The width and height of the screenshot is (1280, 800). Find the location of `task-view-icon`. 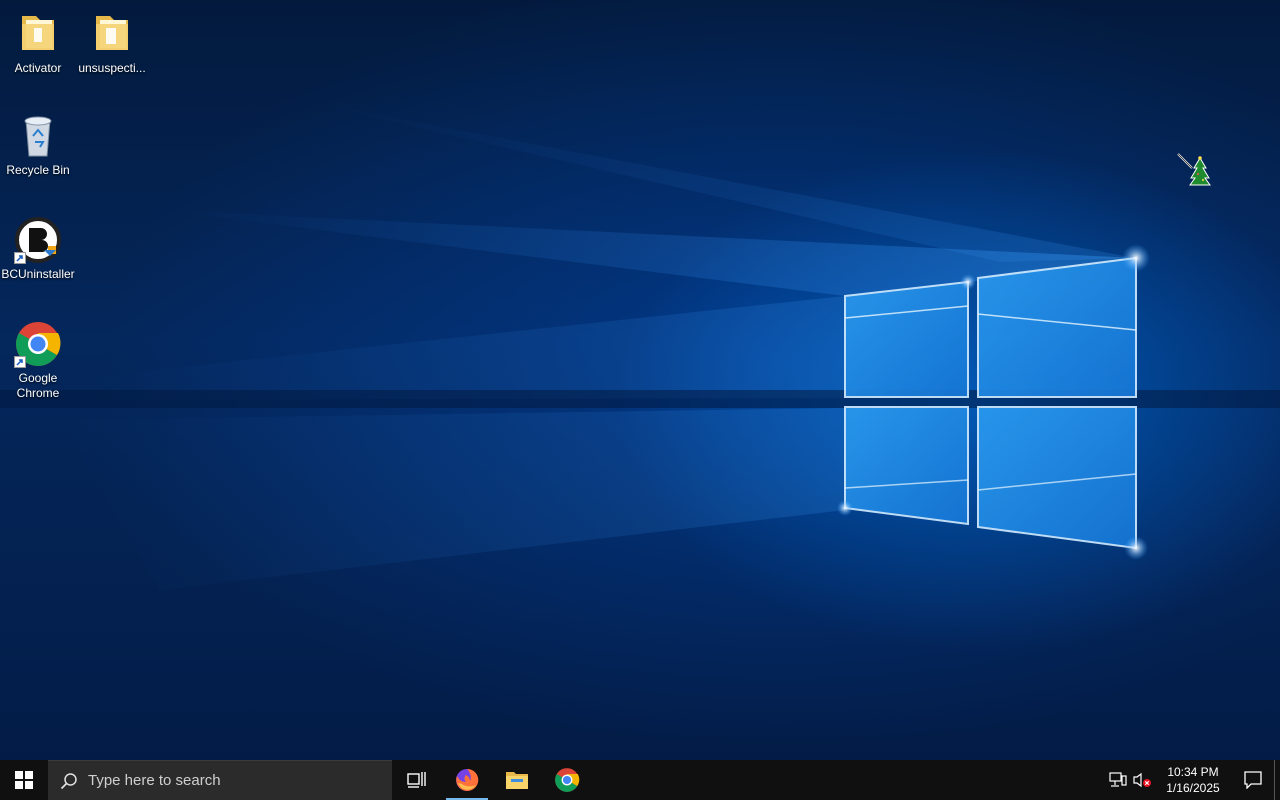

task-view-icon is located at coordinates (416, 780).